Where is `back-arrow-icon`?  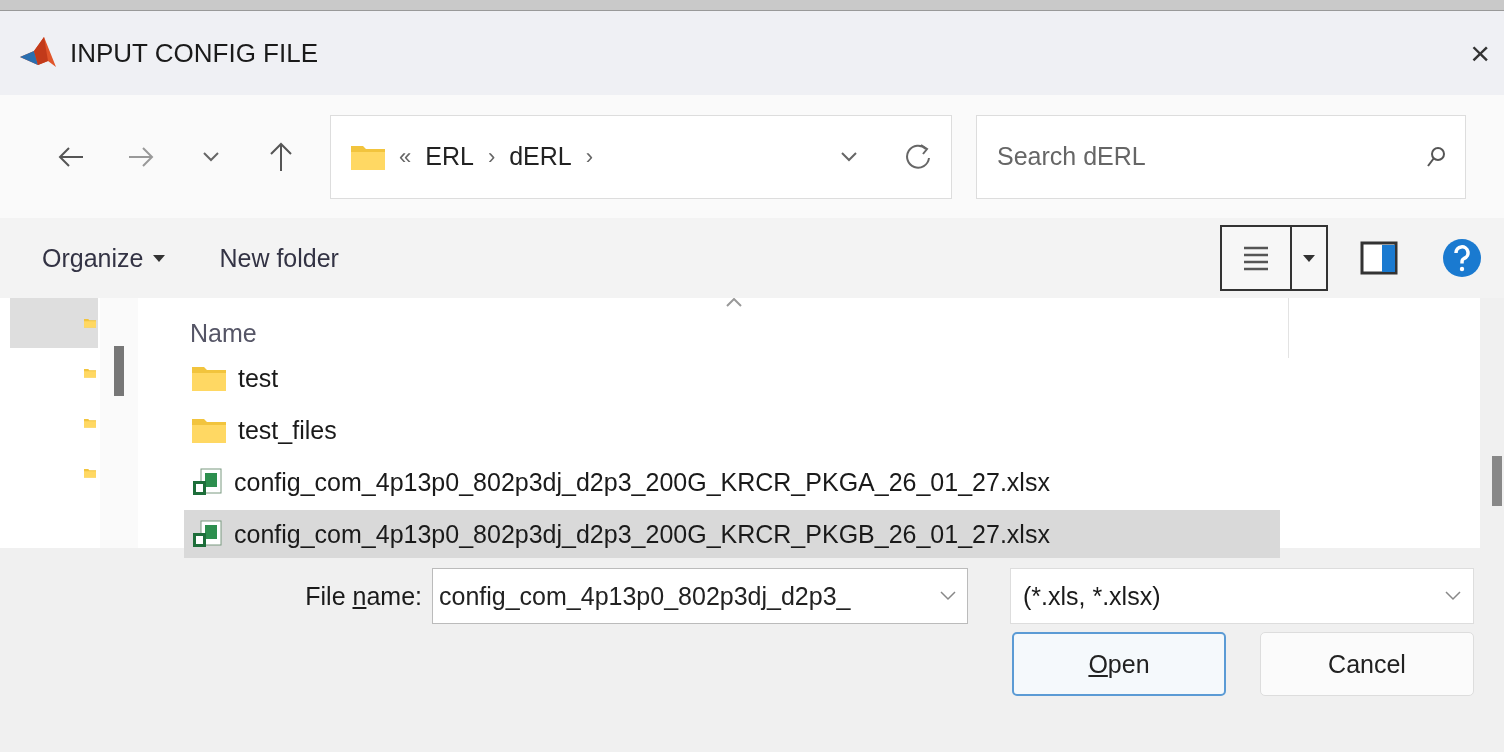
back-arrow-icon is located at coordinates (71, 156).